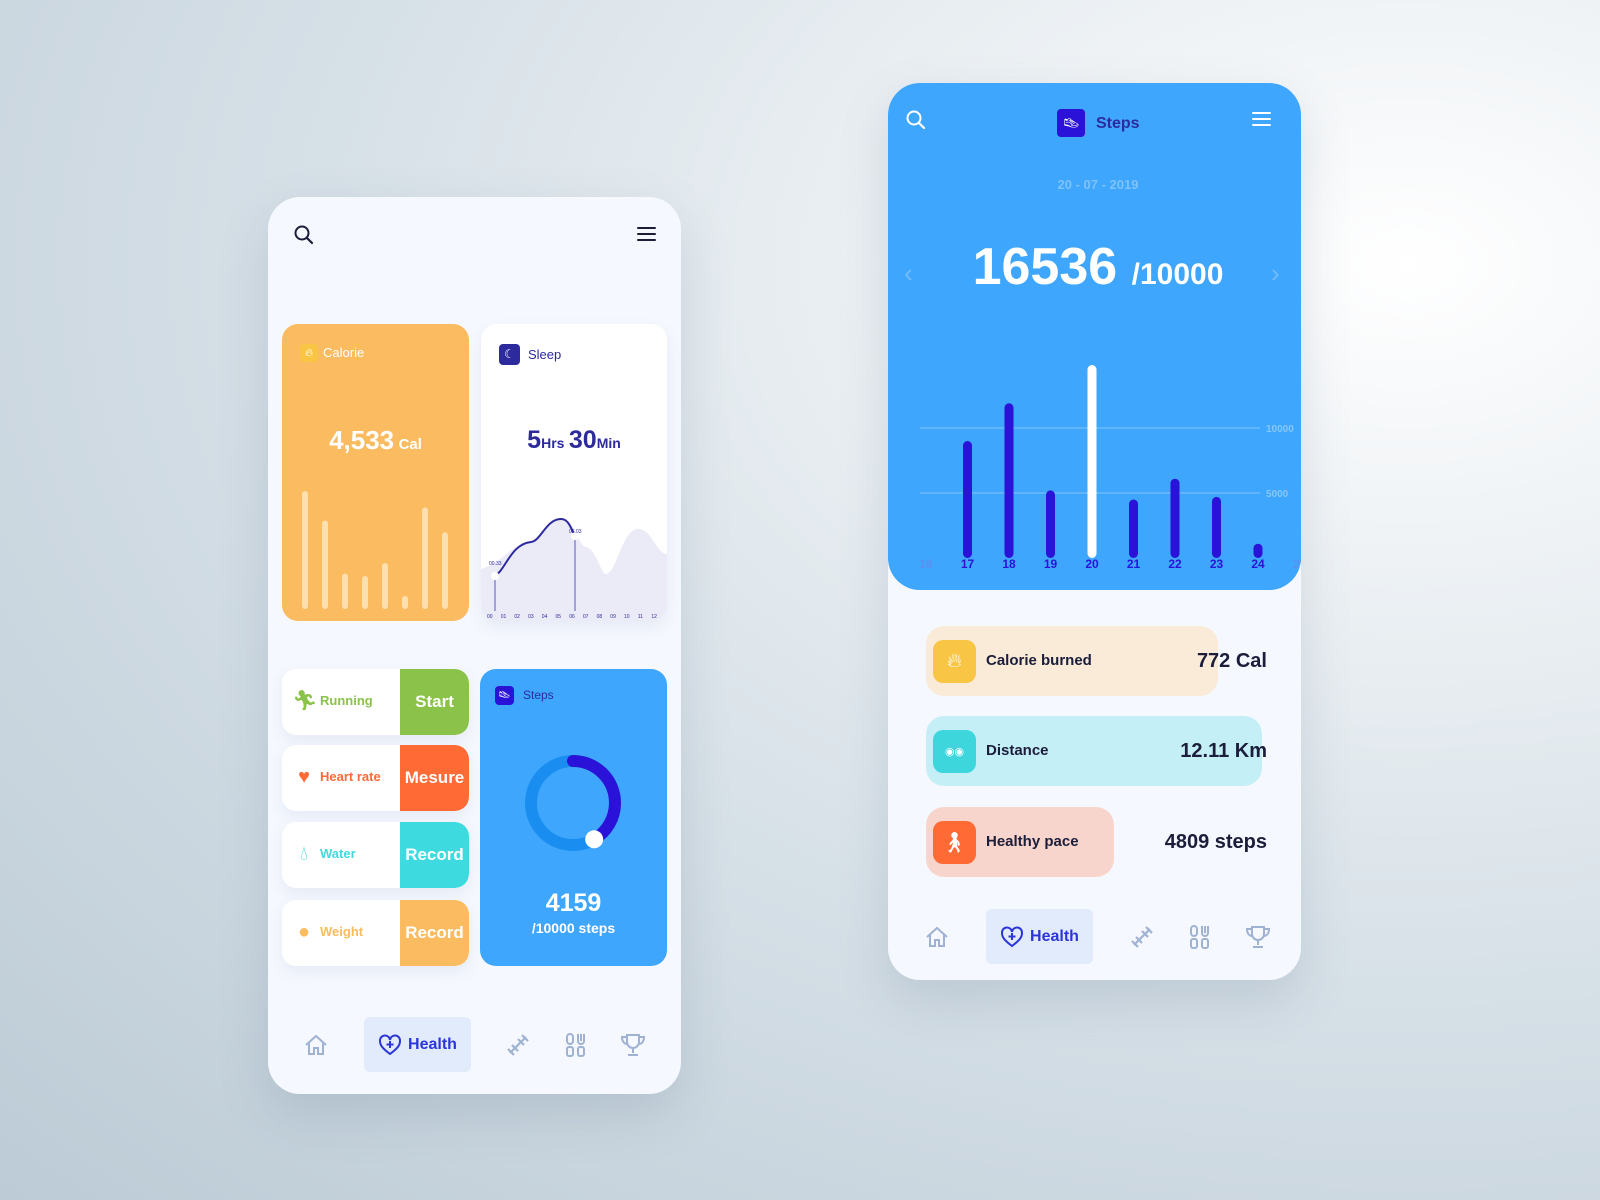  I want to click on steps-progress-knob, so click(594, 839).